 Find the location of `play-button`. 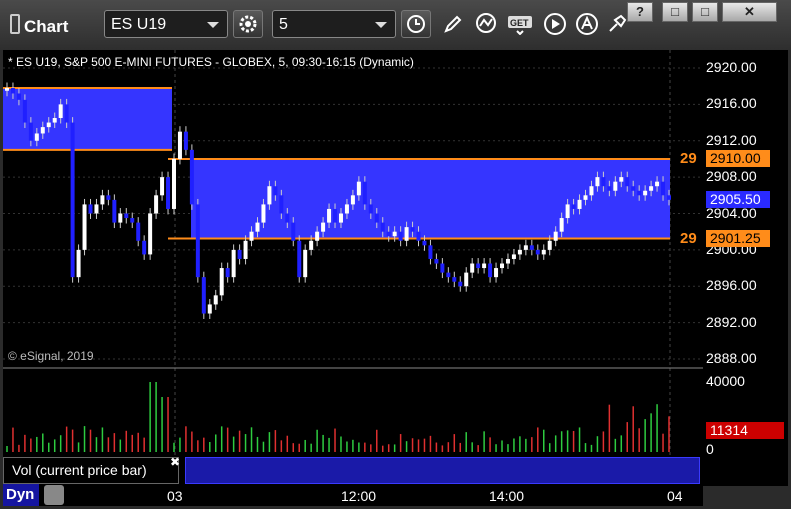

play-button is located at coordinates (555, 24).